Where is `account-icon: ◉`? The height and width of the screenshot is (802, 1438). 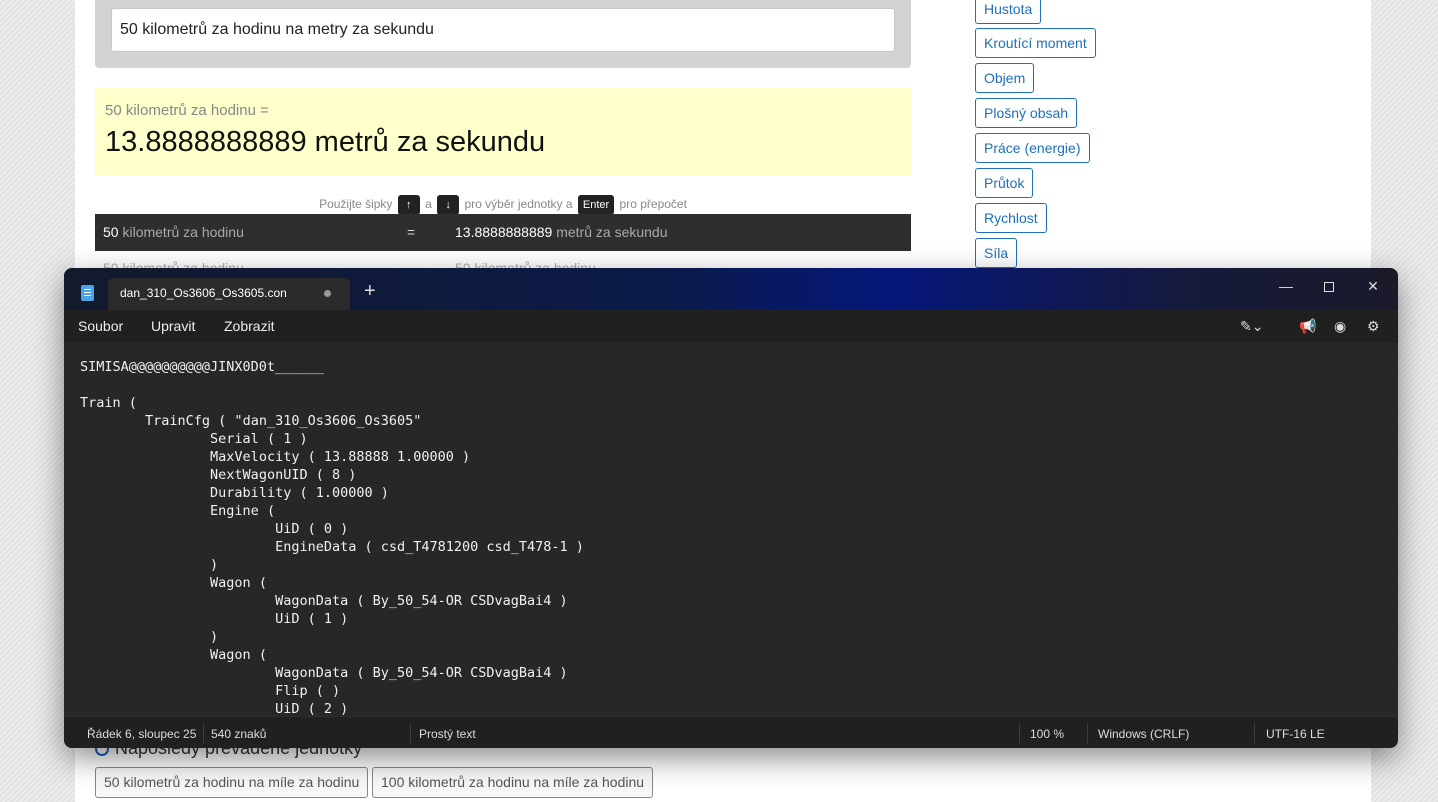
account-icon: ◉ is located at coordinates (1340, 326).